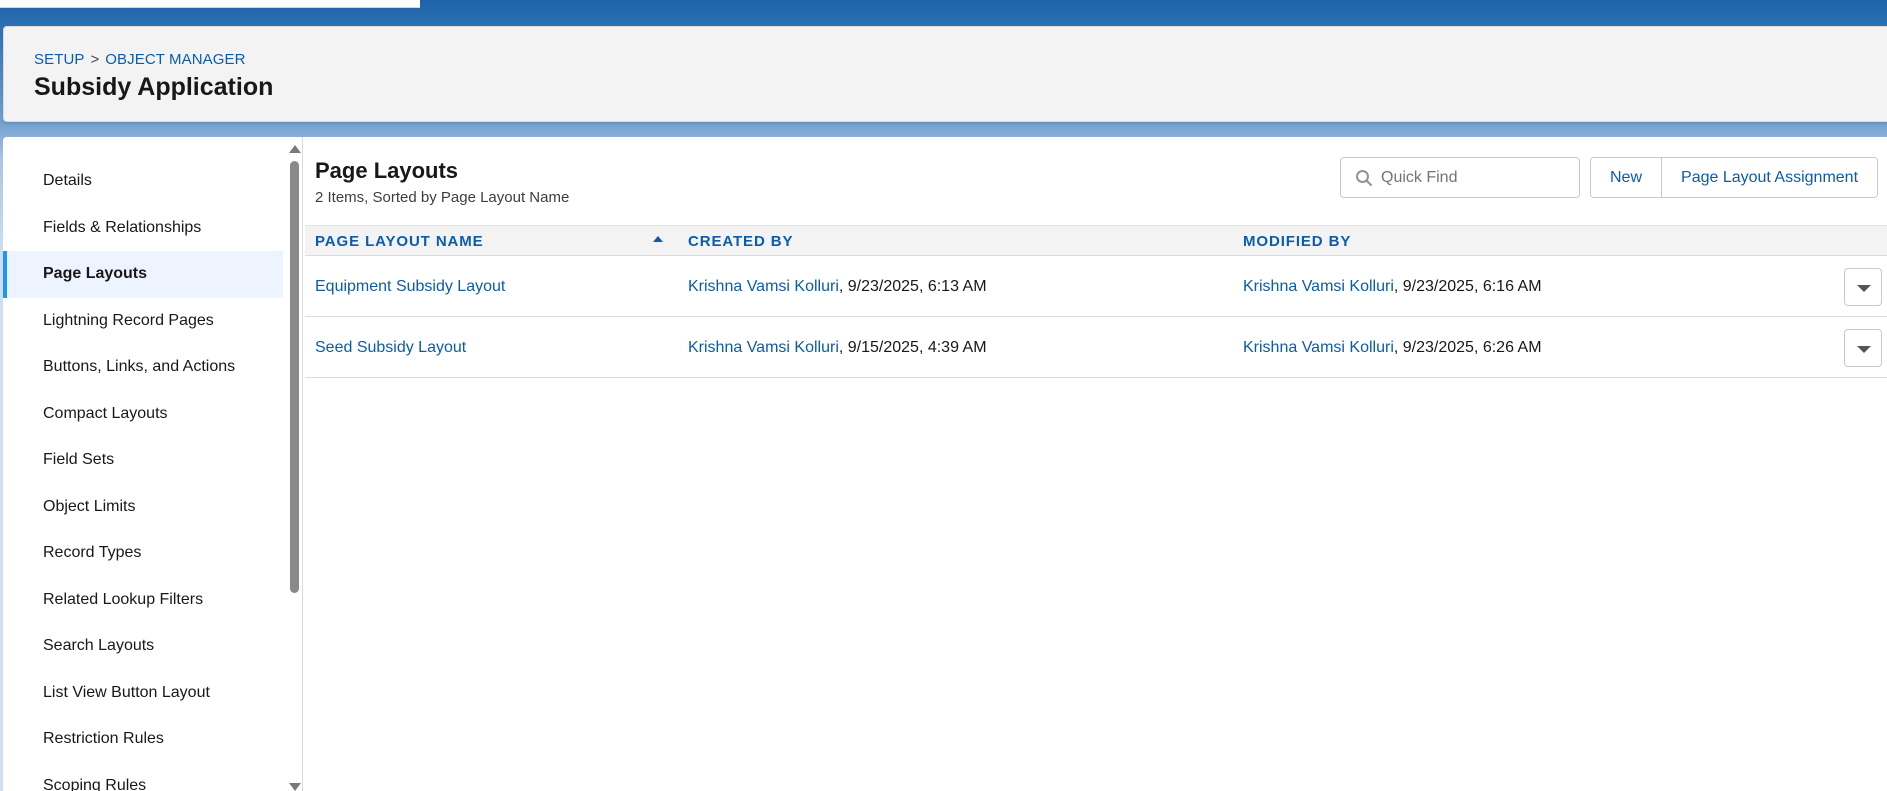 This screenshot has height=791, width=1887. What do you see at coordinates (1769, 177) in the screenshot?
I see `page-layout-assignment-button: Page Layout Assignment` at bounding box center [1769, 177].